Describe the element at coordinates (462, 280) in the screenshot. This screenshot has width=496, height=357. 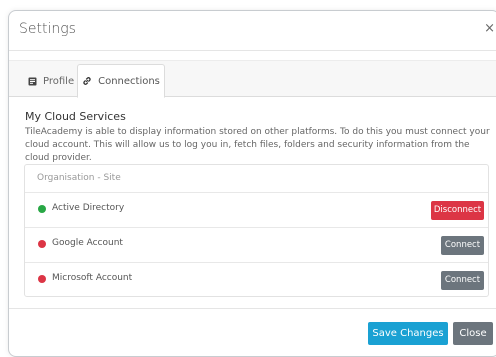
I see `connect-microsoft-button: Connect` at that location.